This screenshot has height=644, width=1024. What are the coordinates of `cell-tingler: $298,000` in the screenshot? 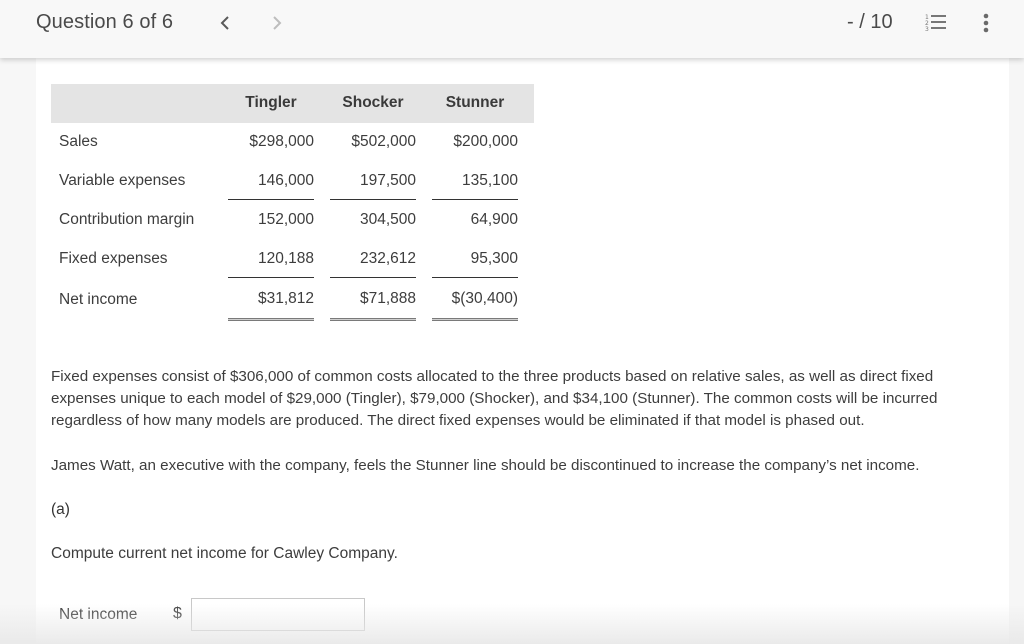 It's located at (281, 141).